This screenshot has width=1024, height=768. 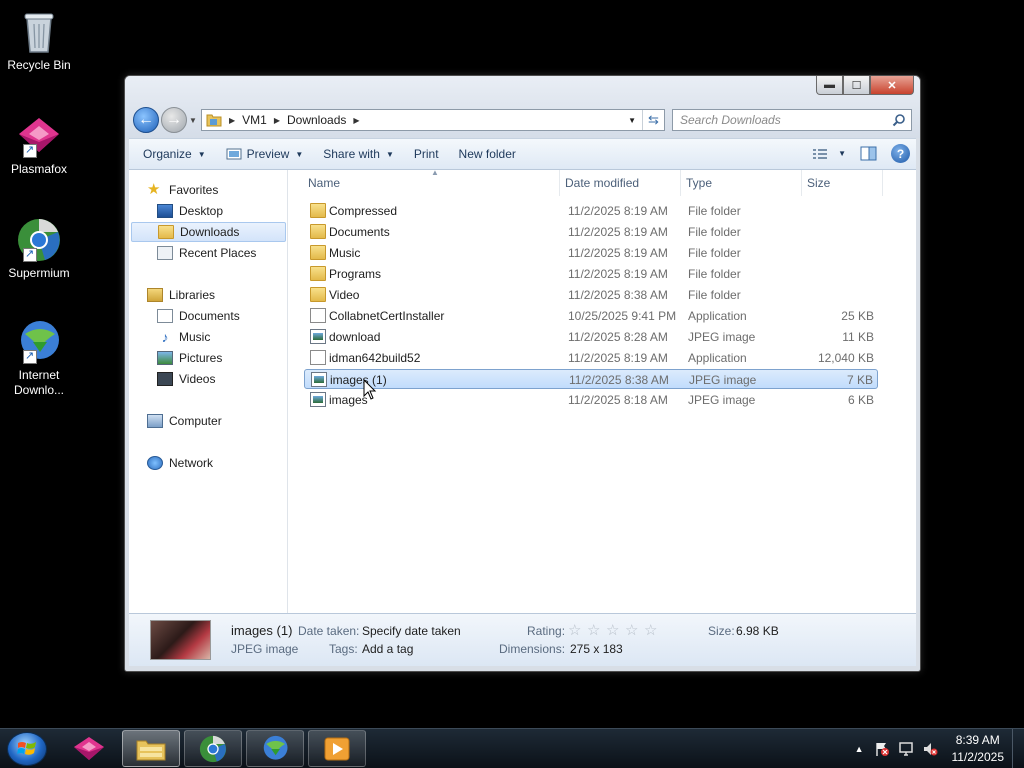 I want to click on start-button, so click(x=27, y=749).